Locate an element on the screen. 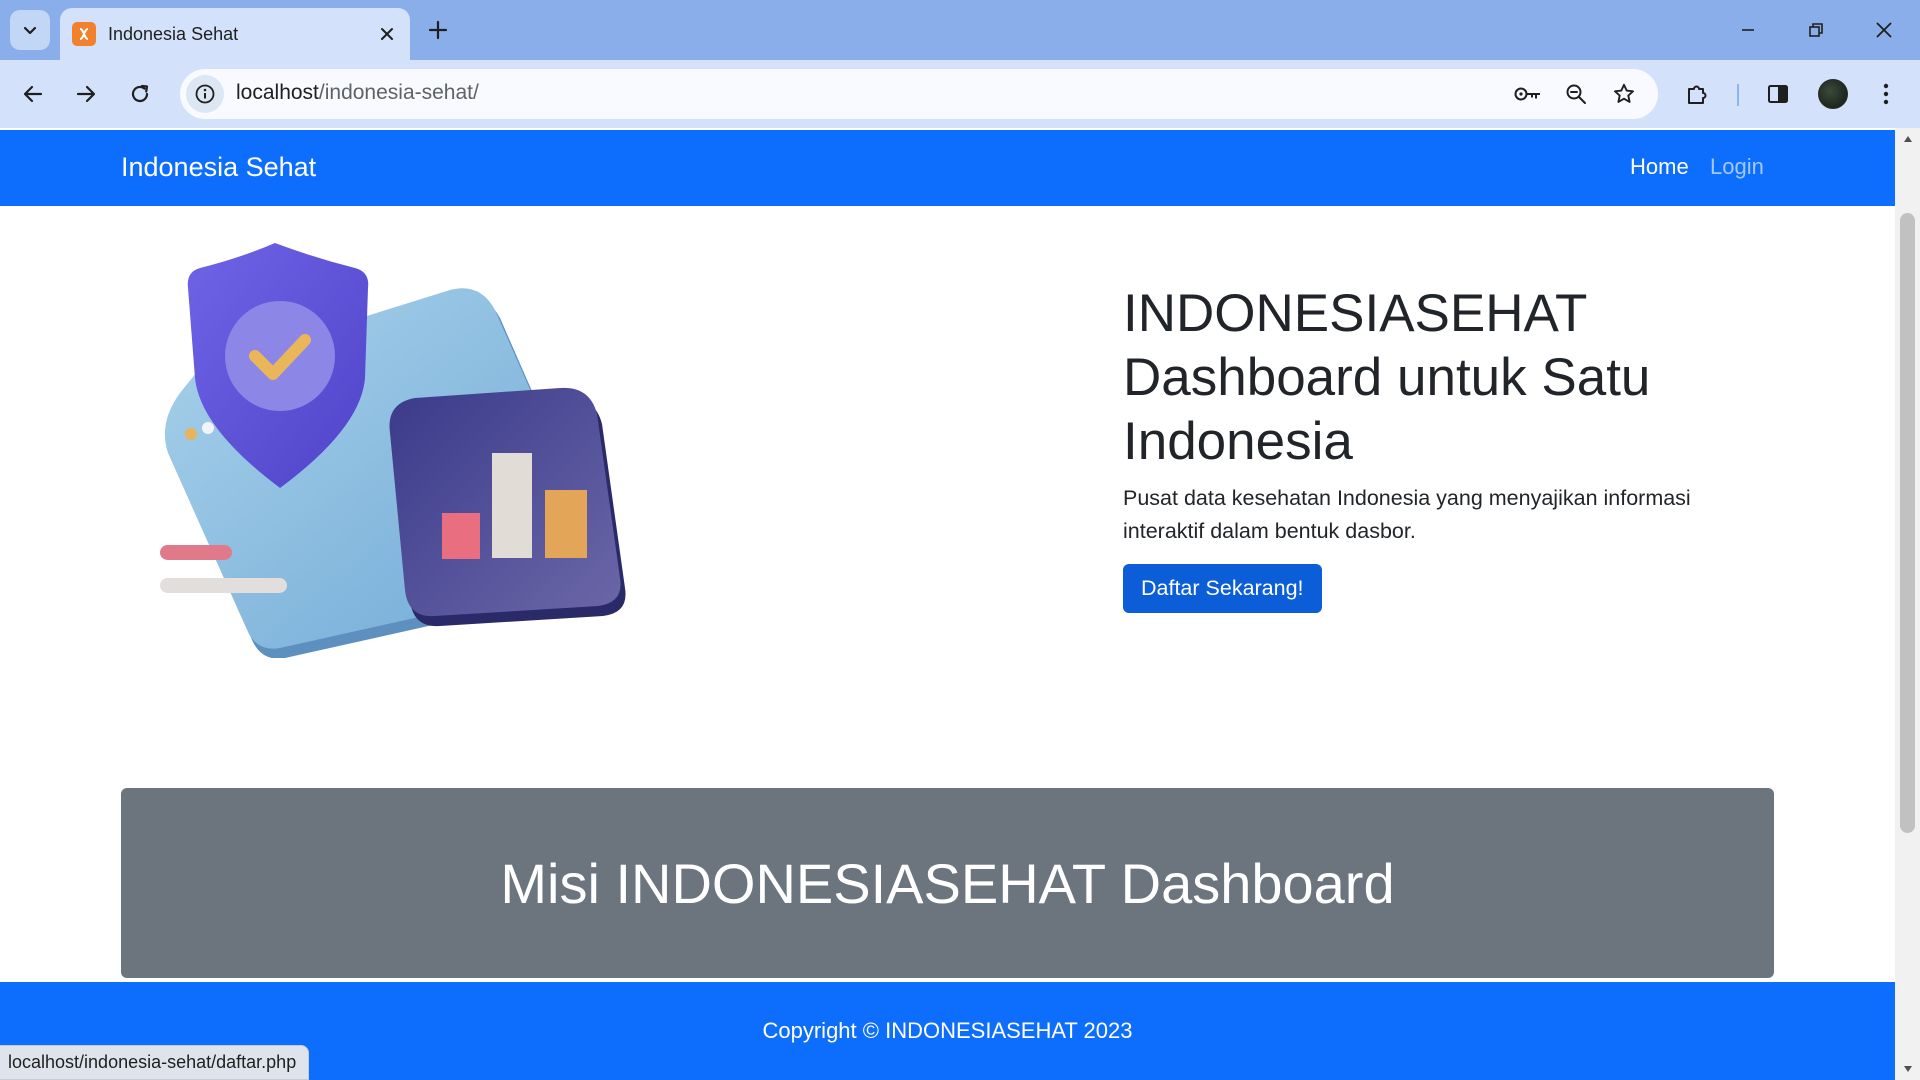  side-panel-icon is located at coordinates (1778, 94).